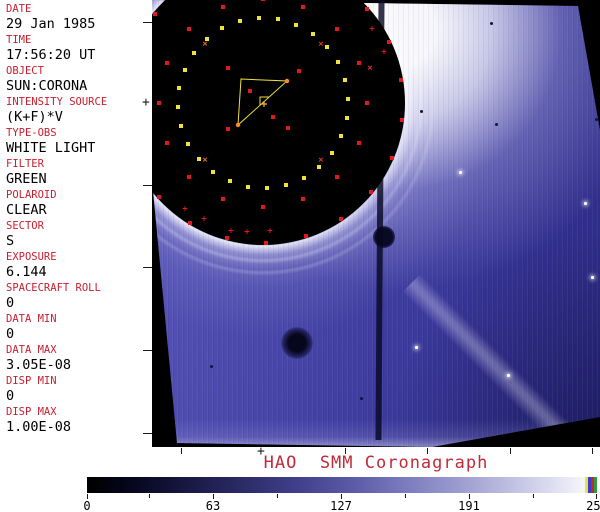 The image size is (600, 512). Describe the element at coordinates (79, 266) in the screenshot. I see `metadata-field: EXPOSURE 6.144` at that location.